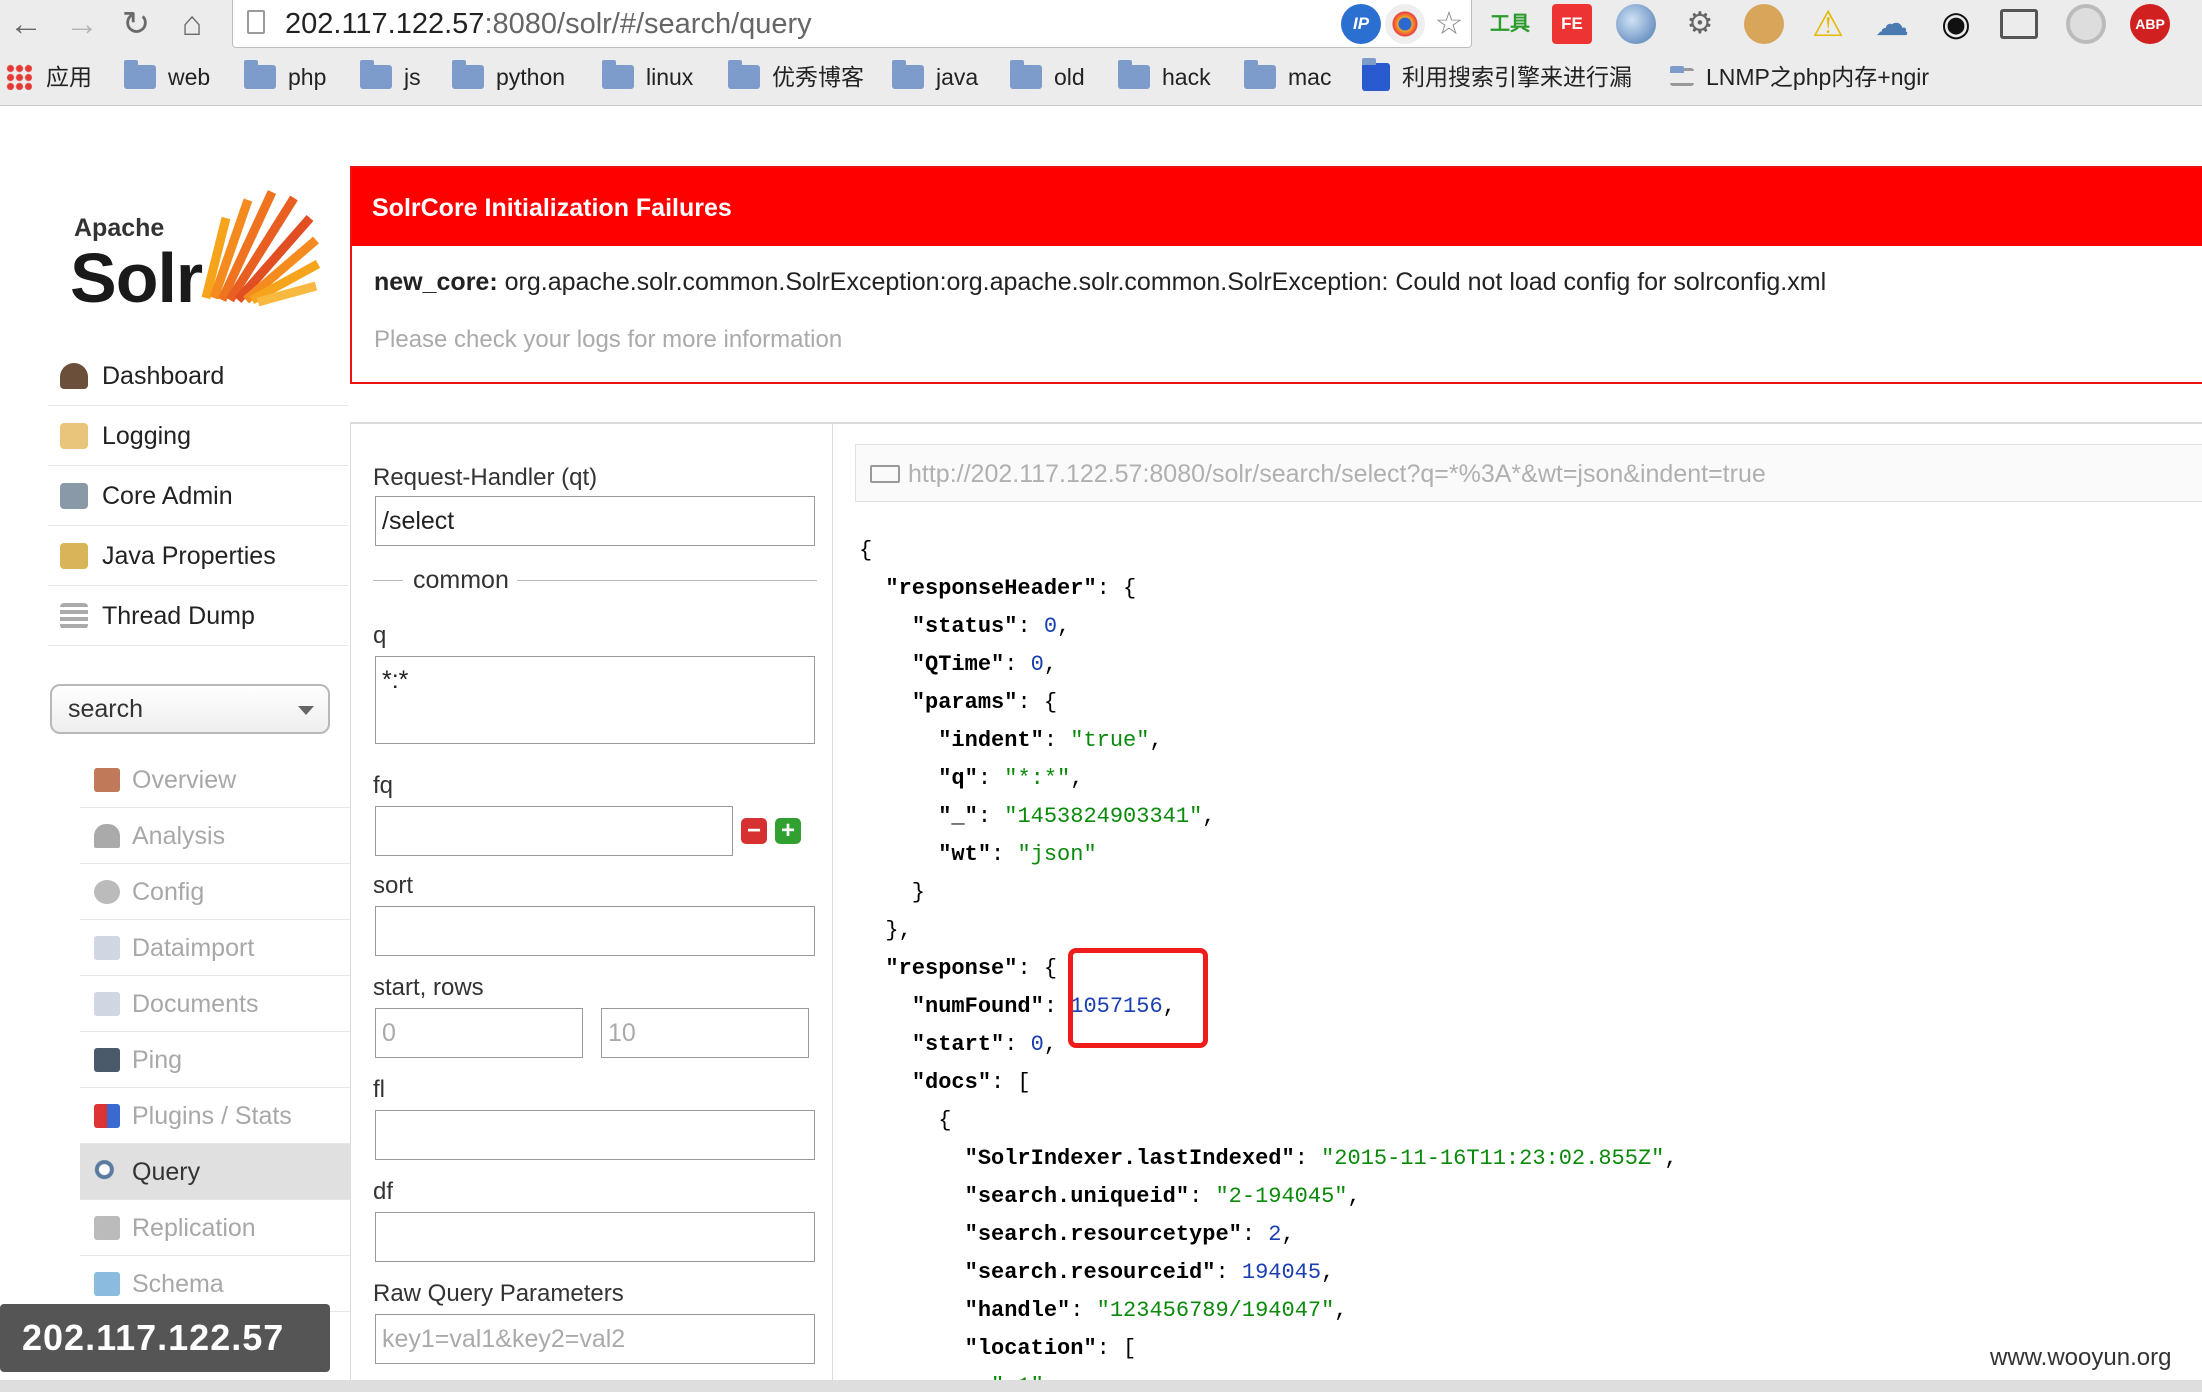 The image size is (2202, 1392). Describe the element at coordinates (1361, 24) in the screenshot. I see `ip-extension-icon: IP` at that location.